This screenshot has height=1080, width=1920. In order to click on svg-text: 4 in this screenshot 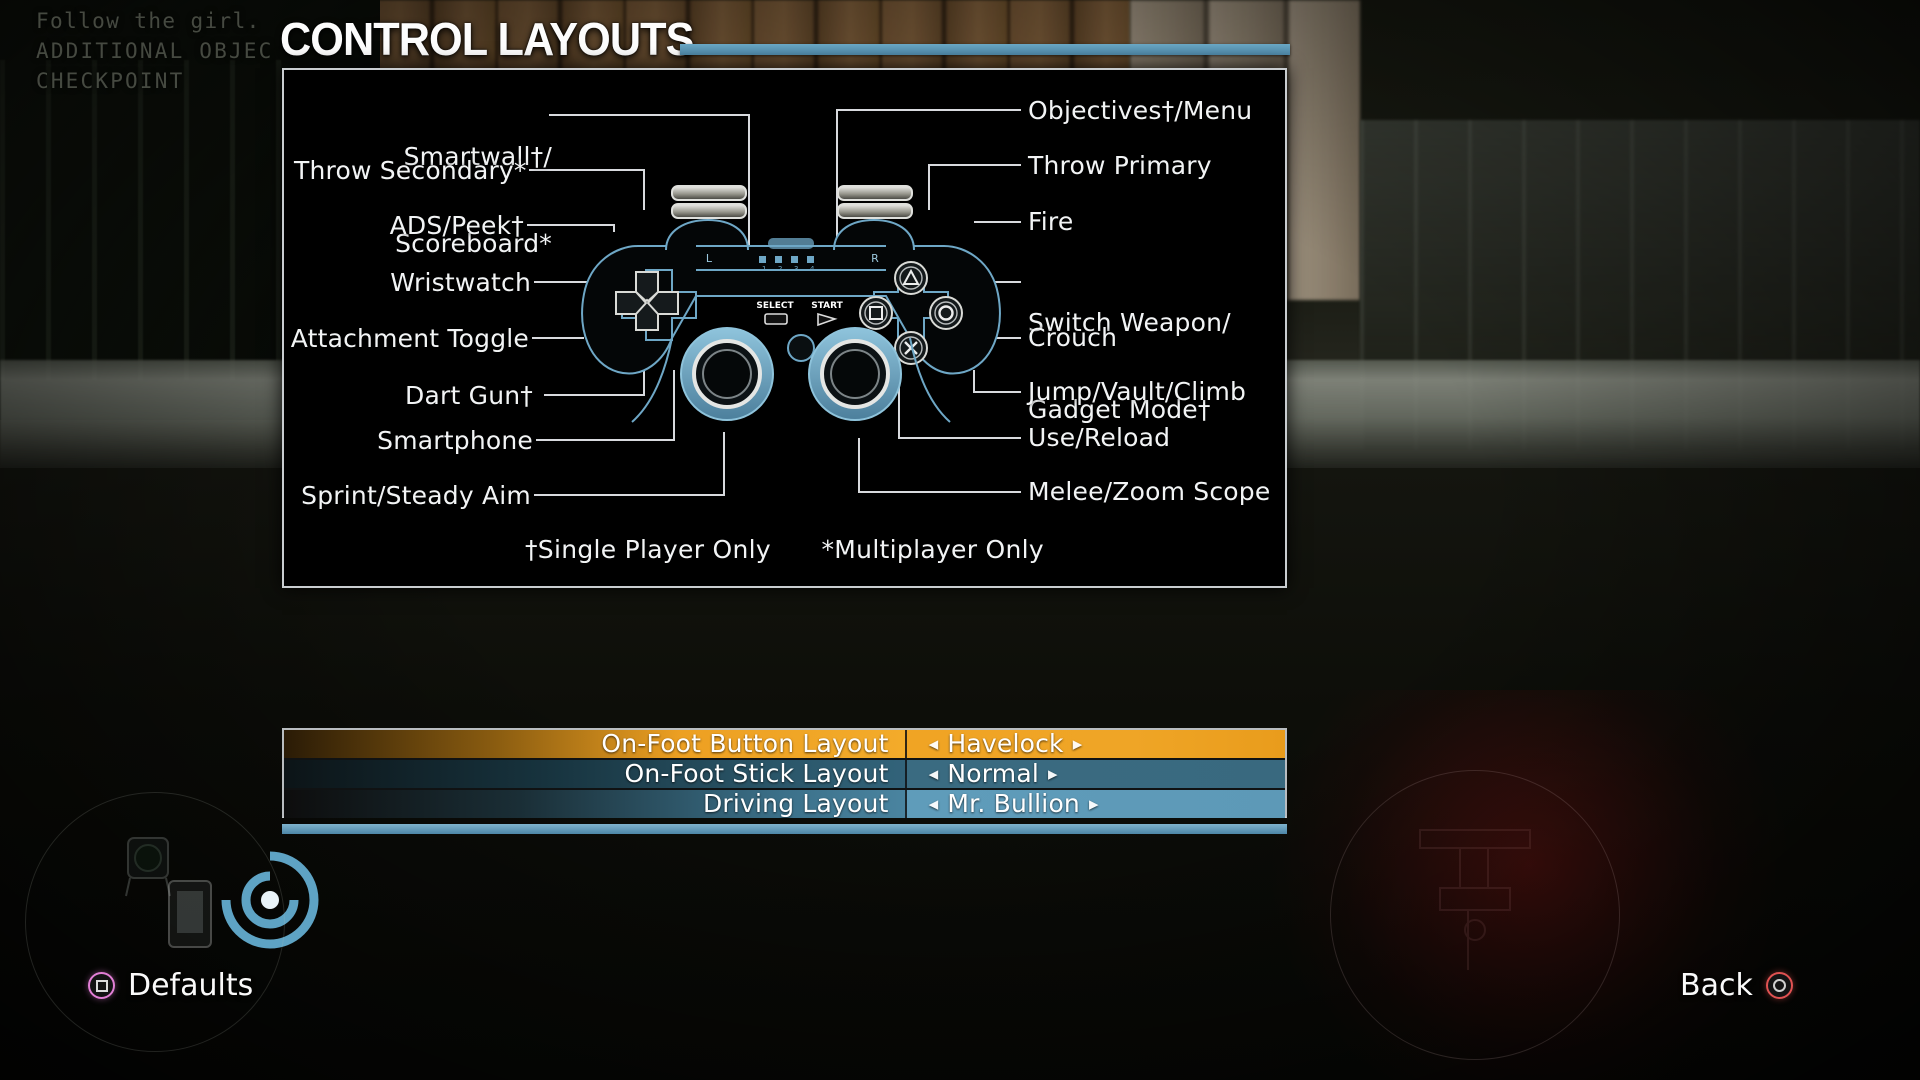, I will do `click(812, 269)`.